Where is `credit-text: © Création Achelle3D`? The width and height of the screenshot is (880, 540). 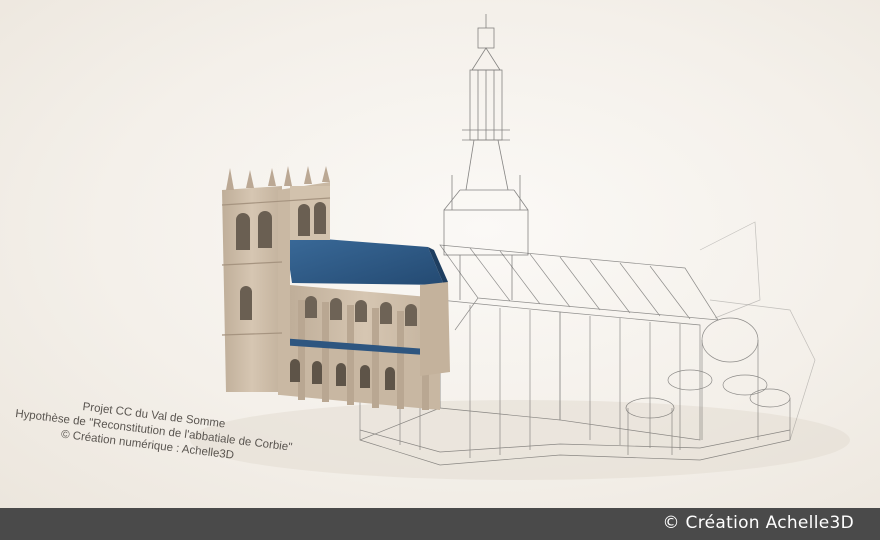
credit-text: © Création Achelle3D is located at coordinates (758, 523).